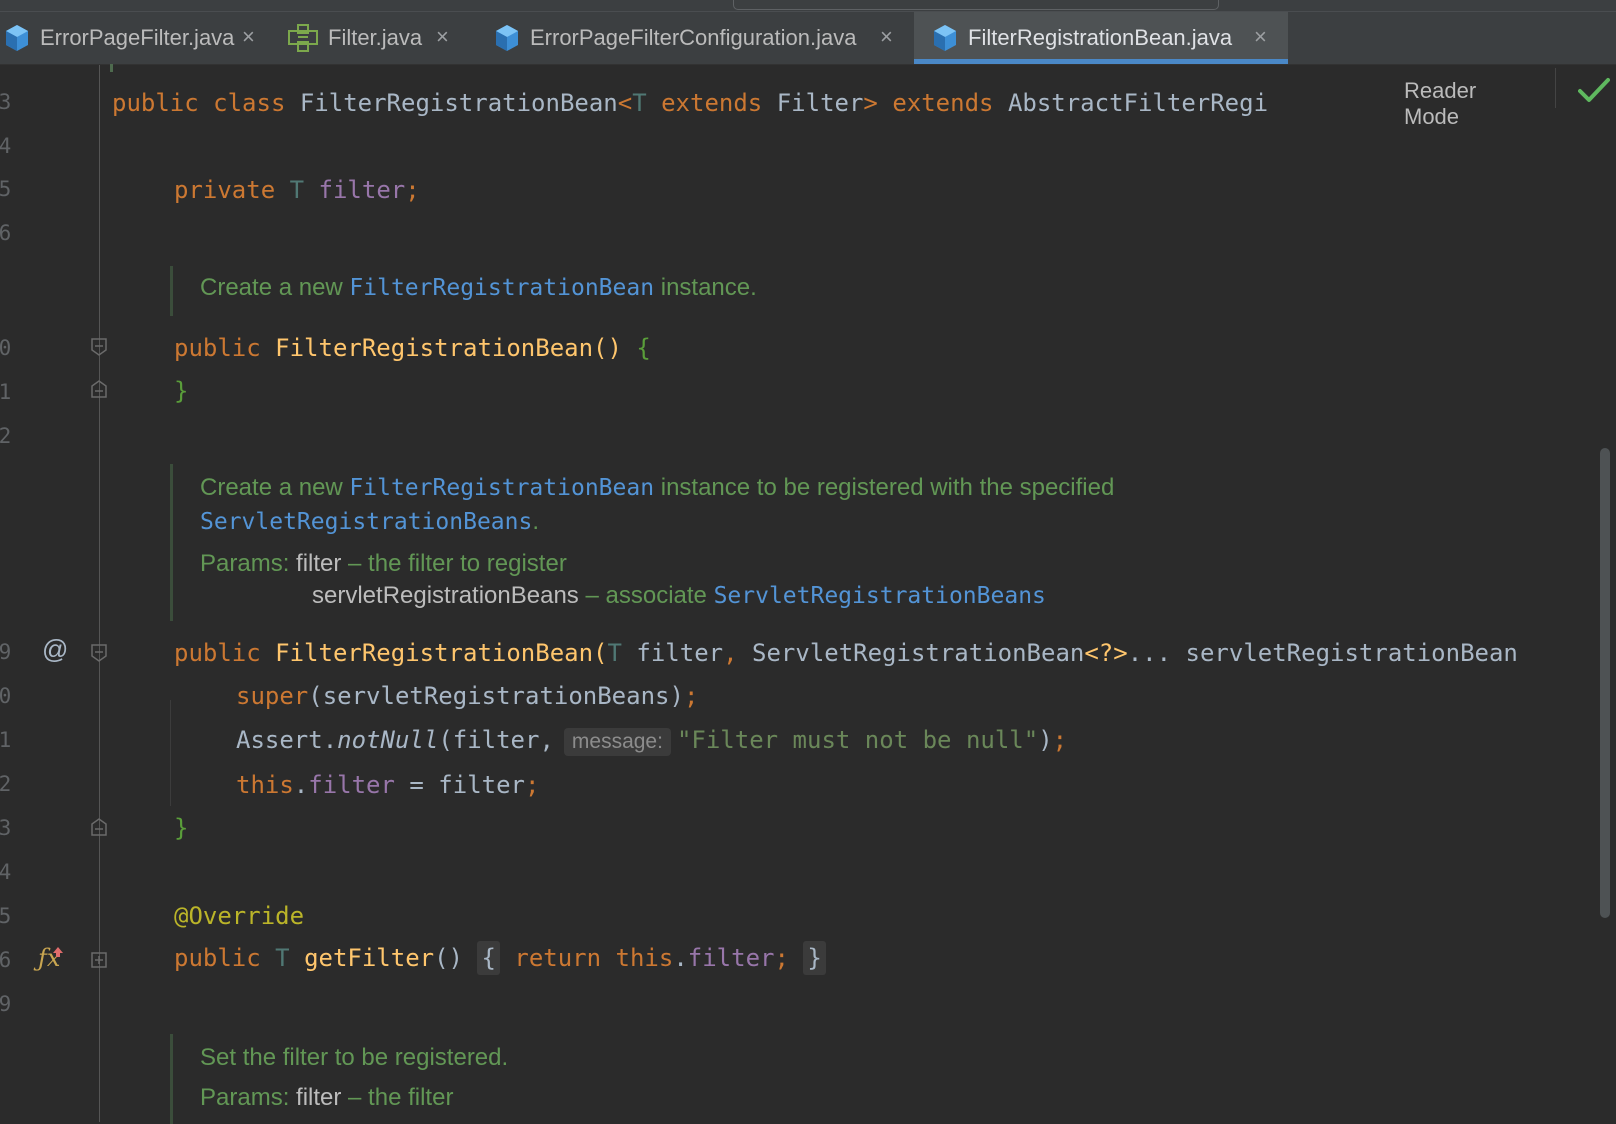  Describe the element at coordinates (976, 5) in the screenshot. I see `search-field-edge` at that location.